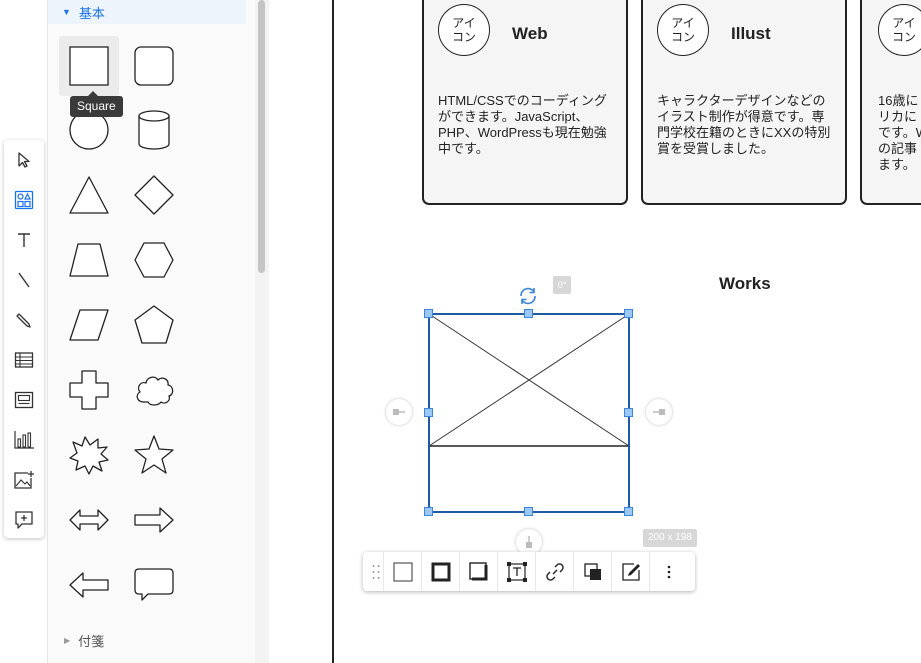  I want to click on shape-hexagon, so click(154, 260).